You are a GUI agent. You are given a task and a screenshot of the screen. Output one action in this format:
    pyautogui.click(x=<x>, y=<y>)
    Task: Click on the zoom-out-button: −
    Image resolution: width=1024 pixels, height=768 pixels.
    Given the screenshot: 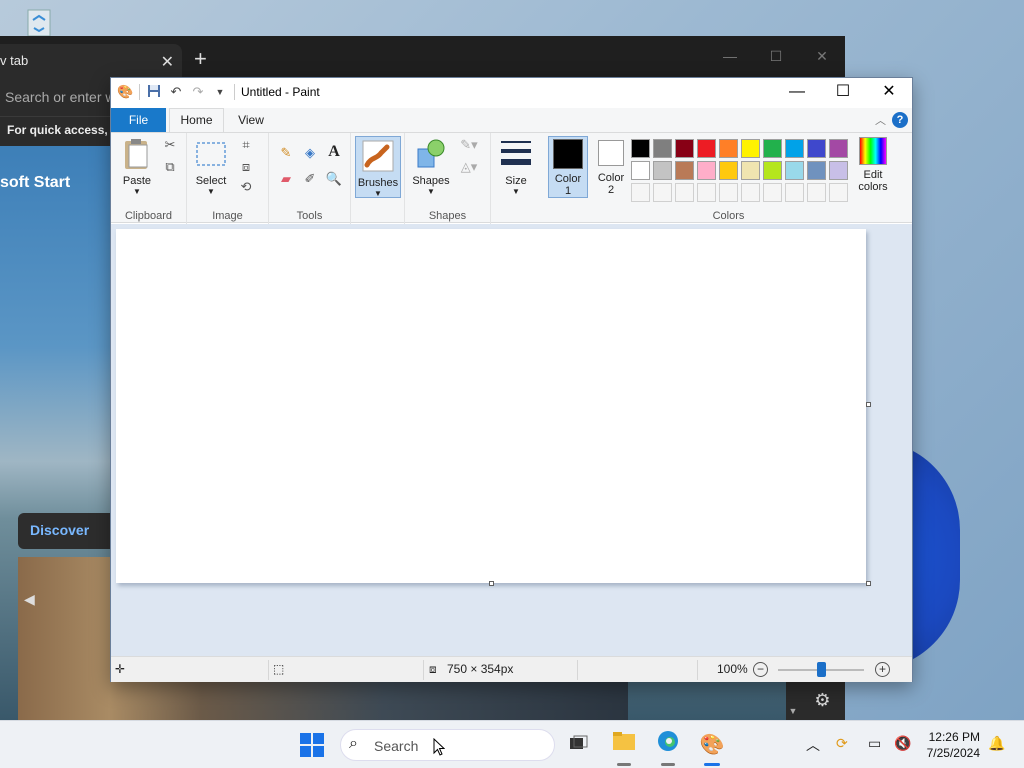 What is the action you would take?
    pyautogui.click(x=760, y=669)
    